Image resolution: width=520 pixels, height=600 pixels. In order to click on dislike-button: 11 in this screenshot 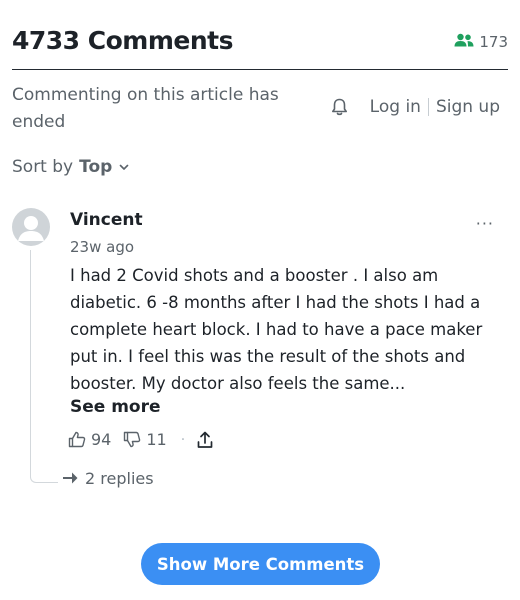, I will do `click(145, 439)`.